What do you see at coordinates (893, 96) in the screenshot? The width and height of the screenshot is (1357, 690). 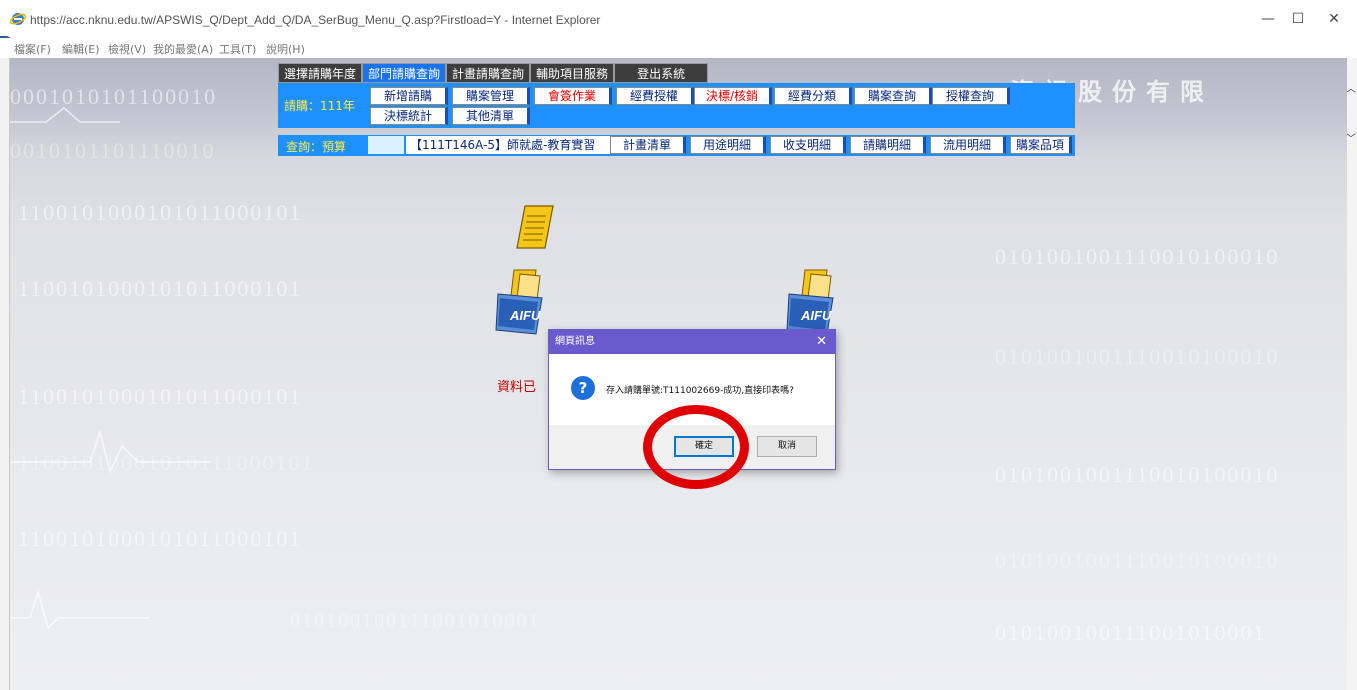 I see `case-query-button: 購案查詢` at bounding box center [893, 96].